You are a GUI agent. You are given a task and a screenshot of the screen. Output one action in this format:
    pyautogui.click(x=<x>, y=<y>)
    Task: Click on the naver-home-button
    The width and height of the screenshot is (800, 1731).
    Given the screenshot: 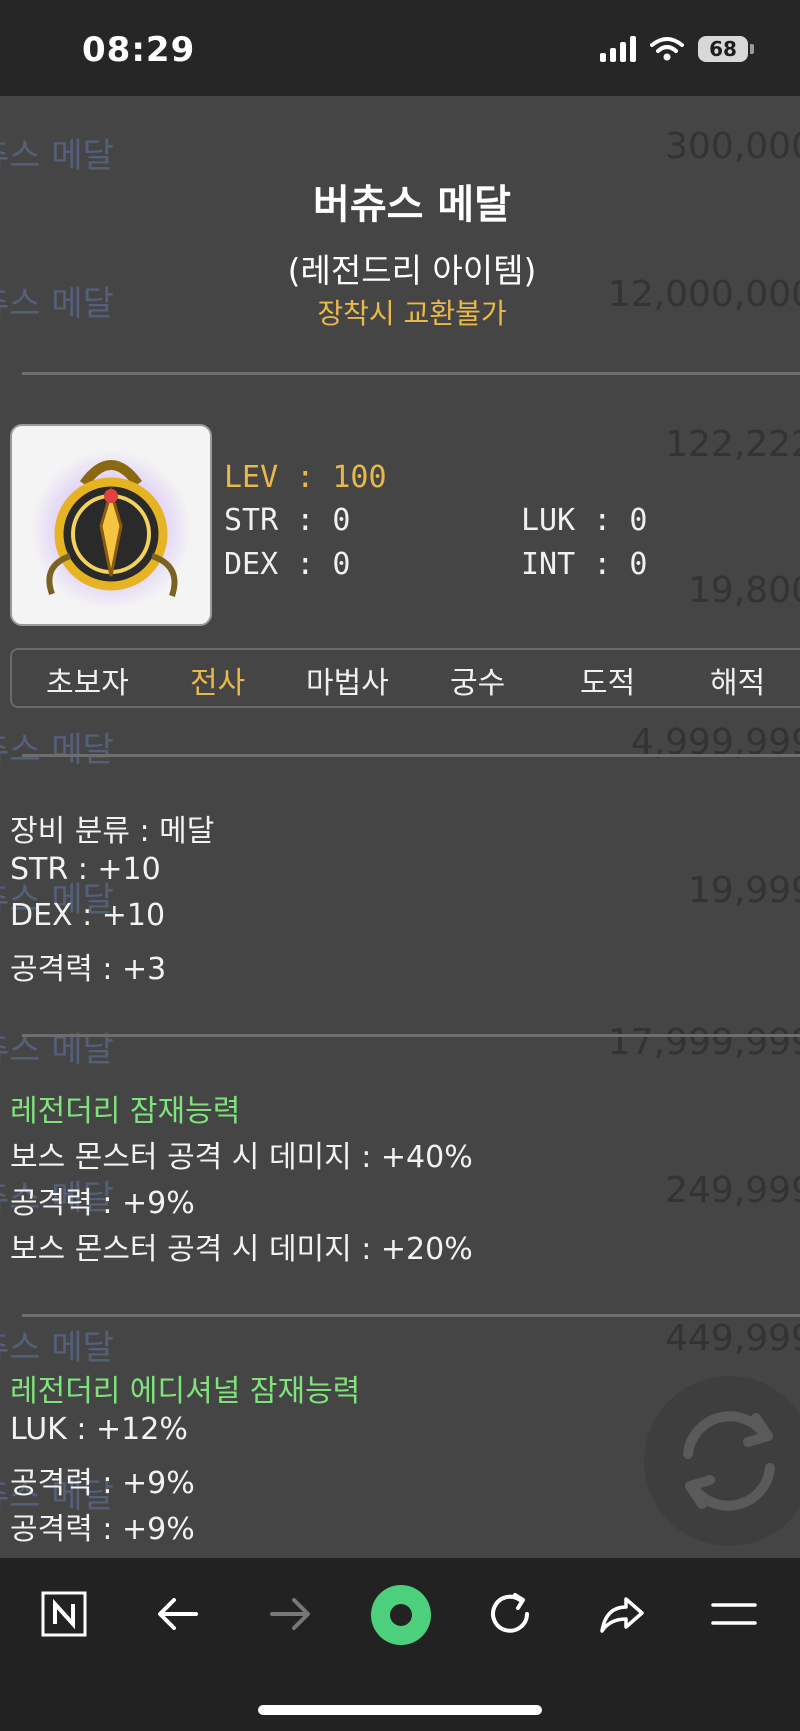 What is the action you would take?
    pyautogui.click(x=64, y=1614)
    